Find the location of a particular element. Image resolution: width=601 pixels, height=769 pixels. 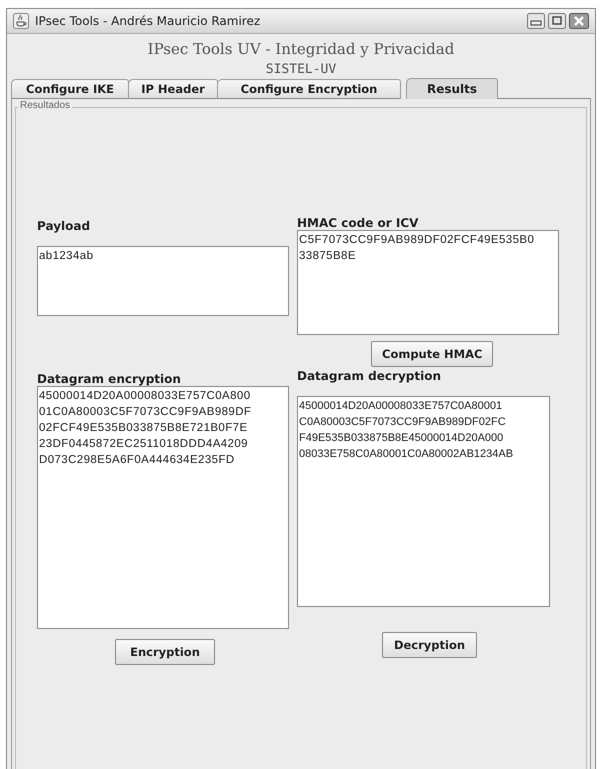

window-title: IPsec Tools - Andrés Mauricio Ramirez is located at coordinates (147, 21).